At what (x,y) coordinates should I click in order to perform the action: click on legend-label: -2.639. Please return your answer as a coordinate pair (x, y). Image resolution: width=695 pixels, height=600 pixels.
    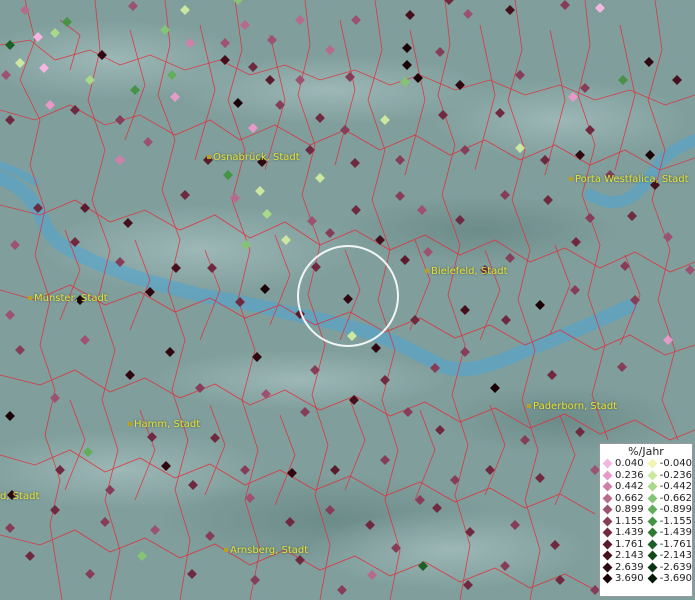
    Looking at the image, I should click on (675, 567).